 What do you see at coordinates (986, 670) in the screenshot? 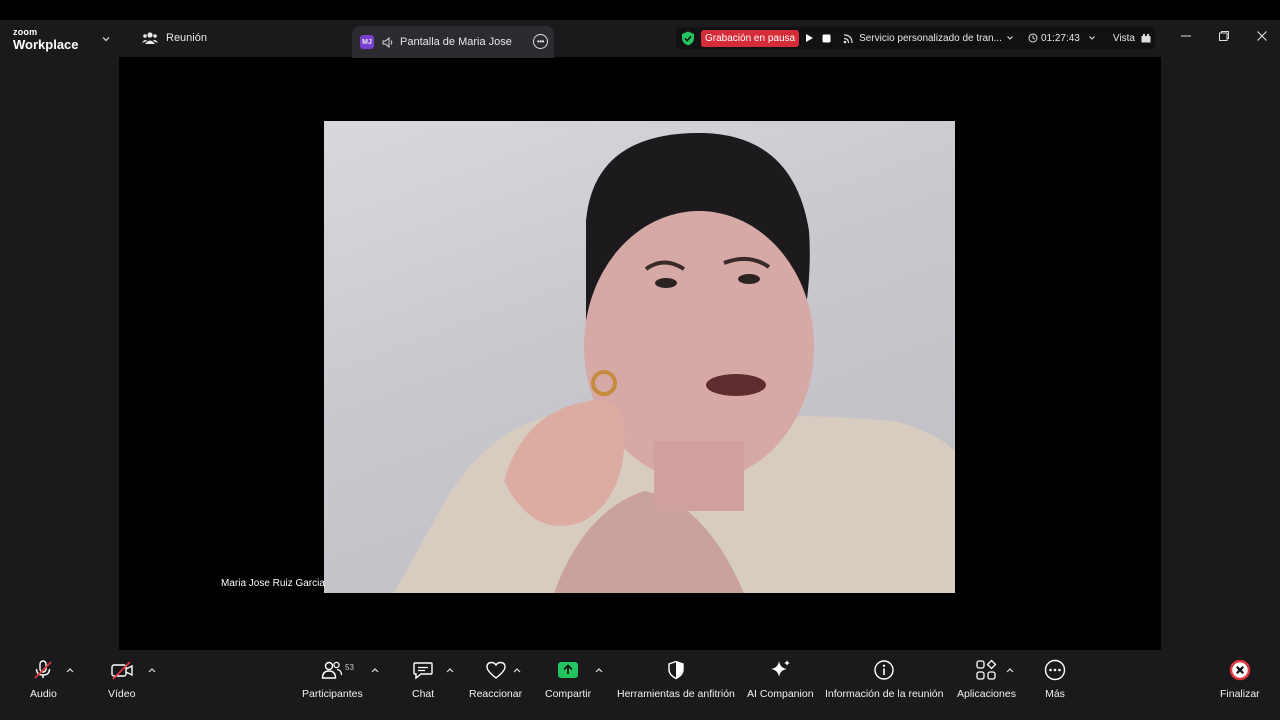
I see `apps-icon` at bounding box center [986, 670].